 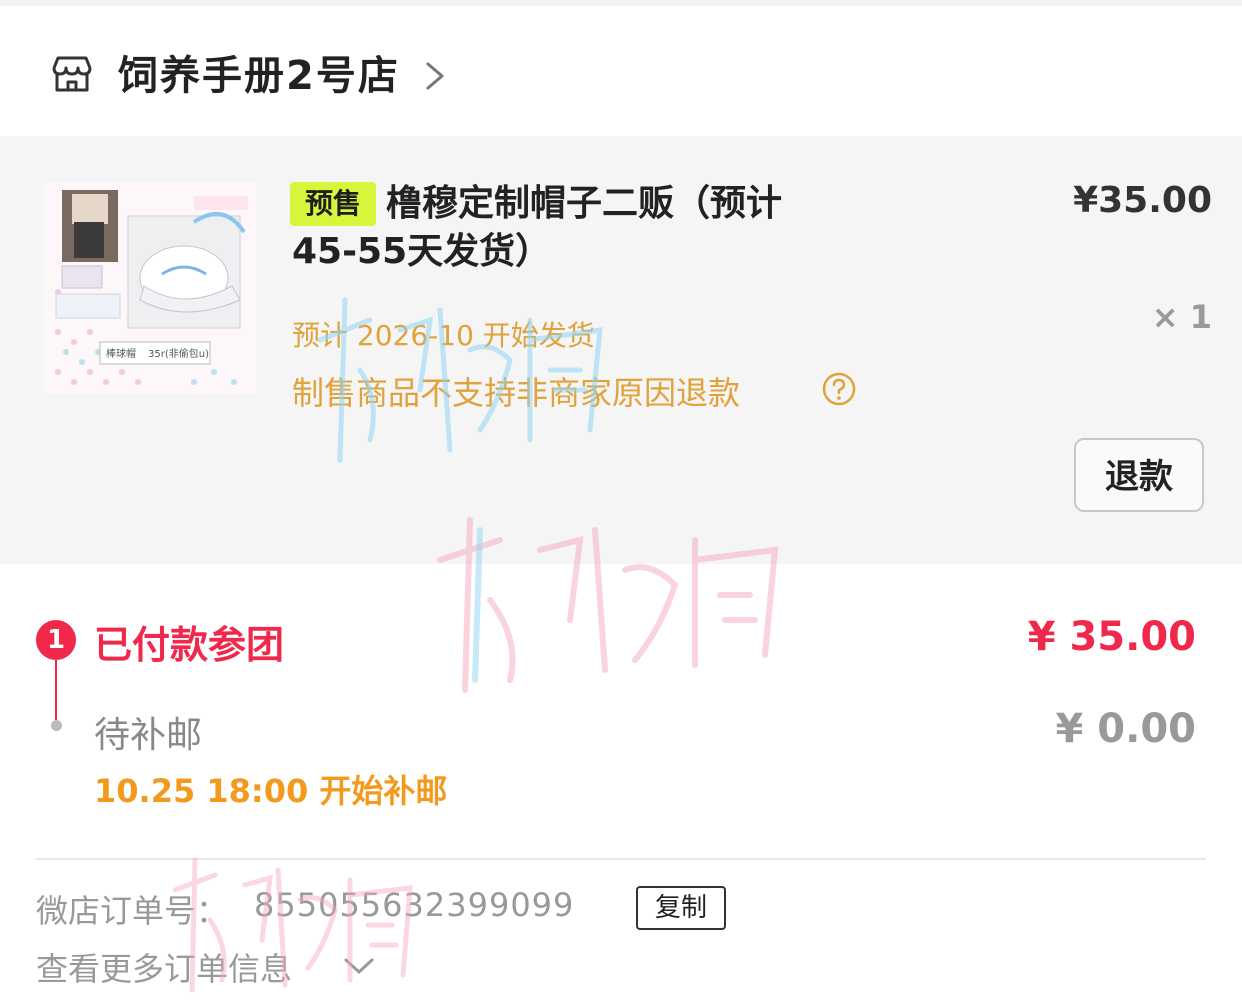 I want to click on product-price: ¥35.00, so click(x=1142, y=200).